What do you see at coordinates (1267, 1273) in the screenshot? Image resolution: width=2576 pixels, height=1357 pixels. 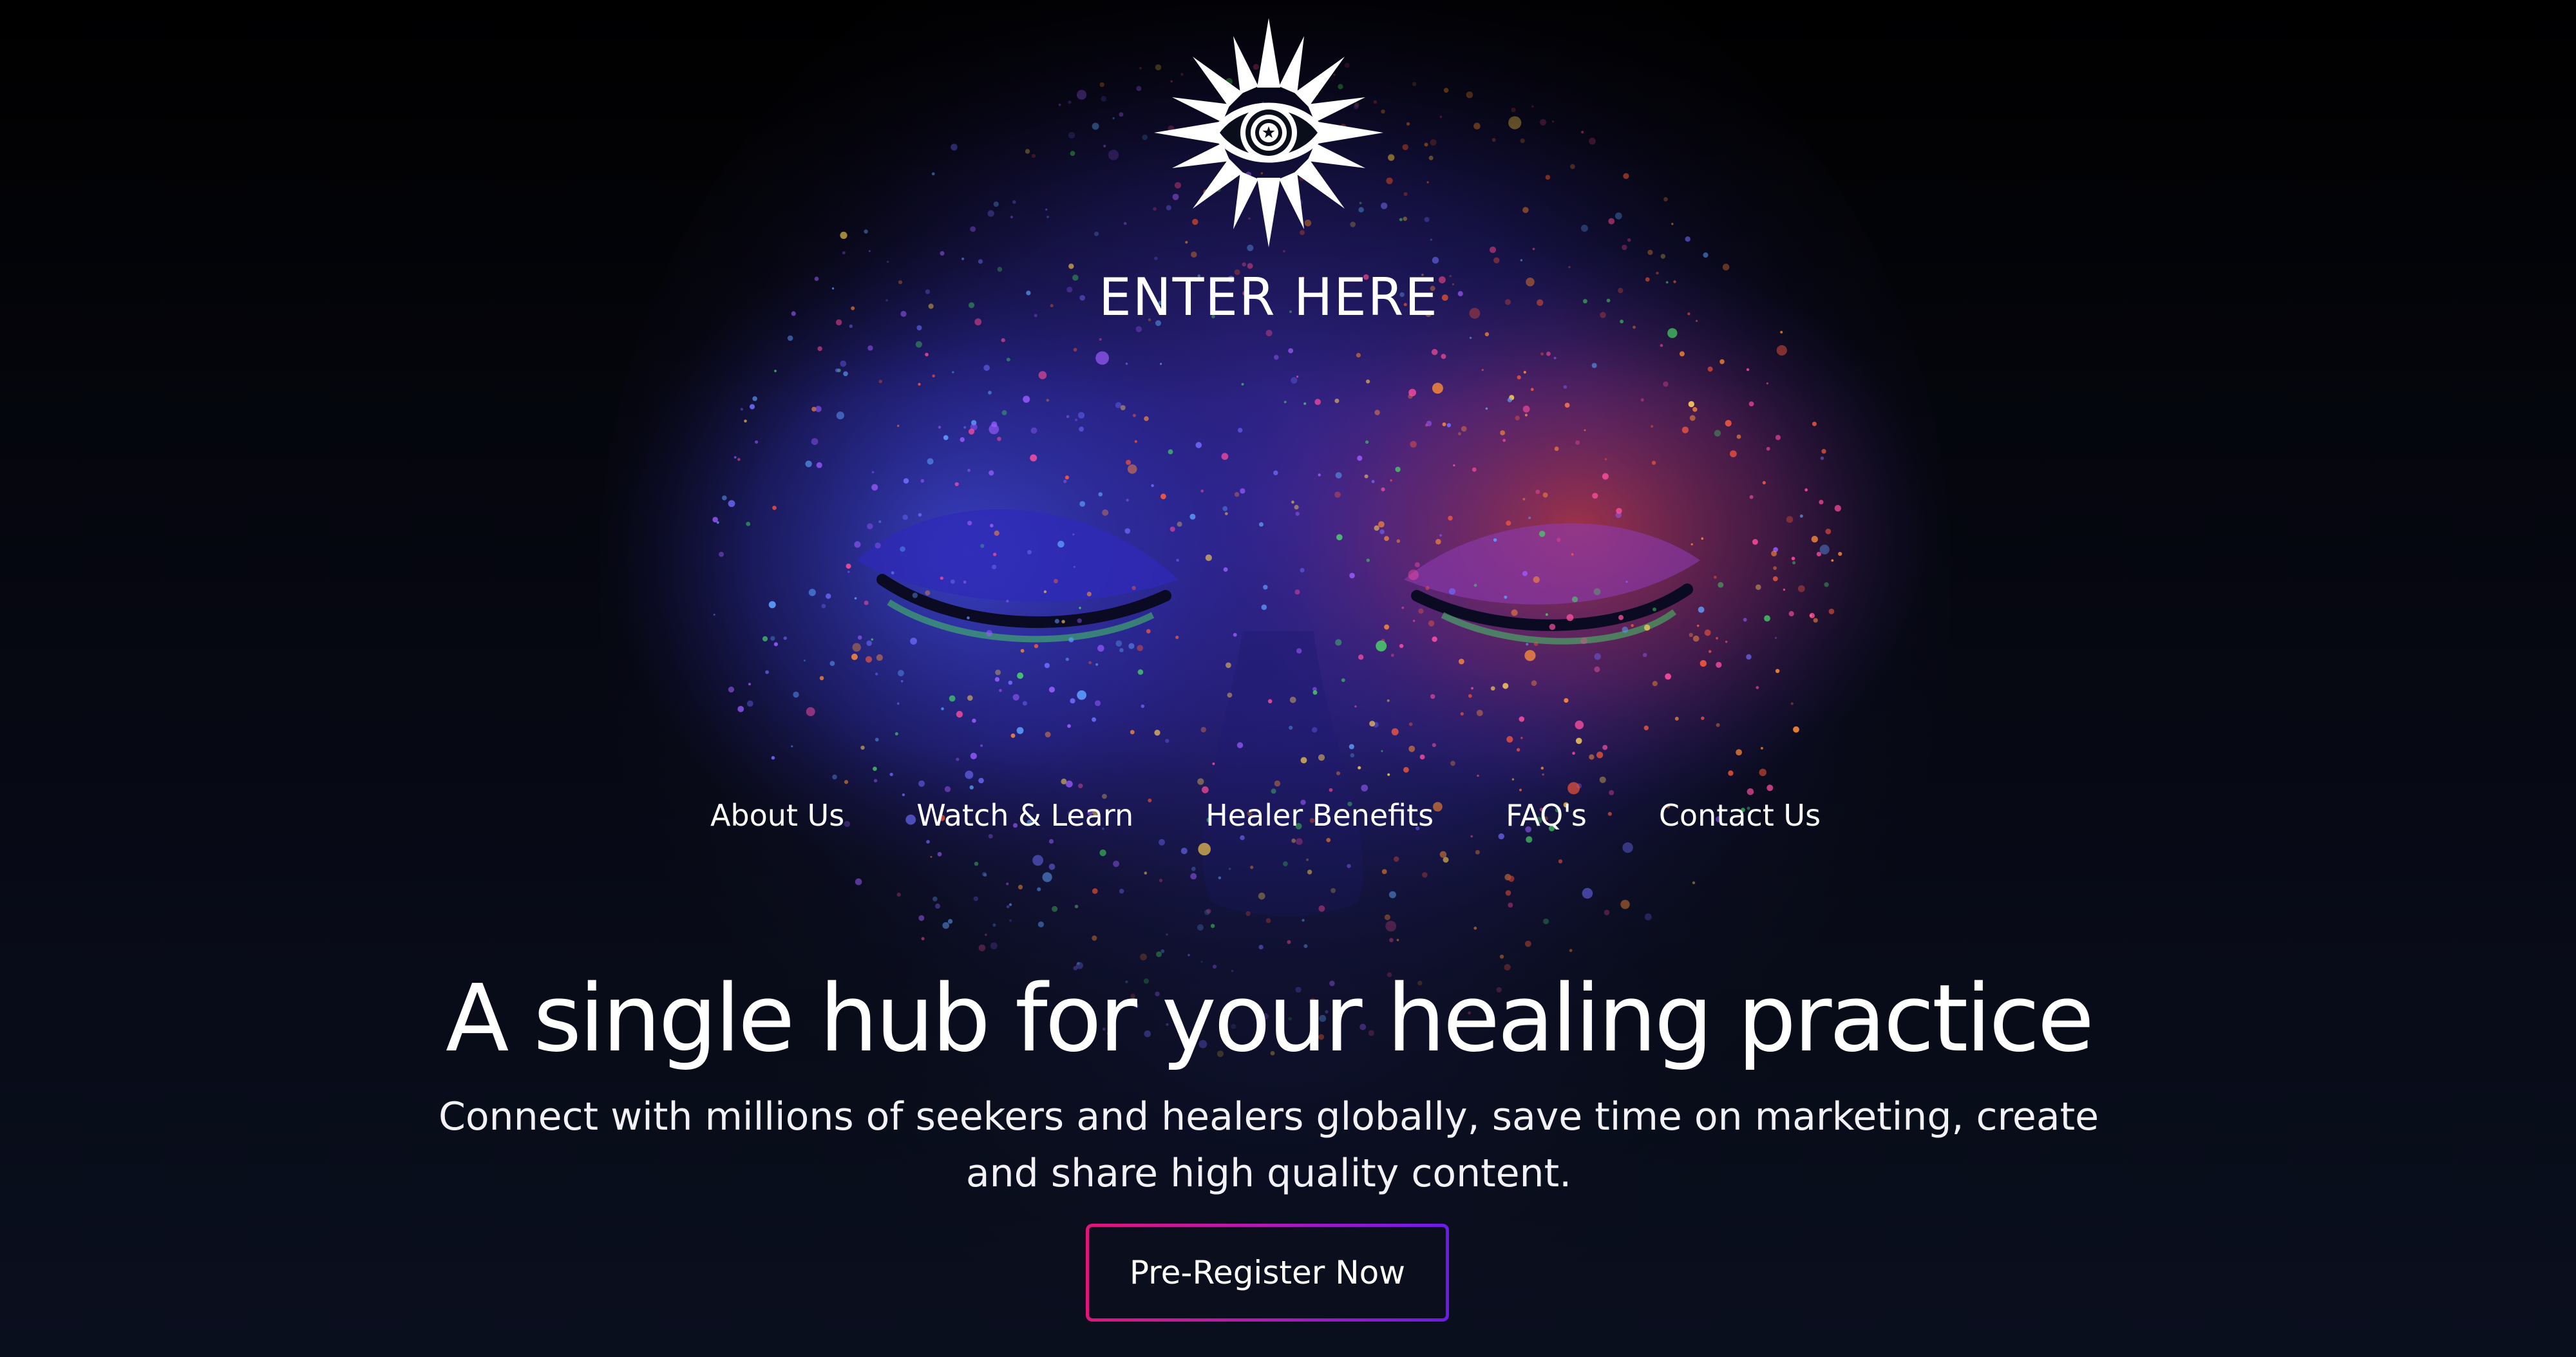 I see `pre-register-button: Pre-Register Now` at bounding box center [1267, 1273].